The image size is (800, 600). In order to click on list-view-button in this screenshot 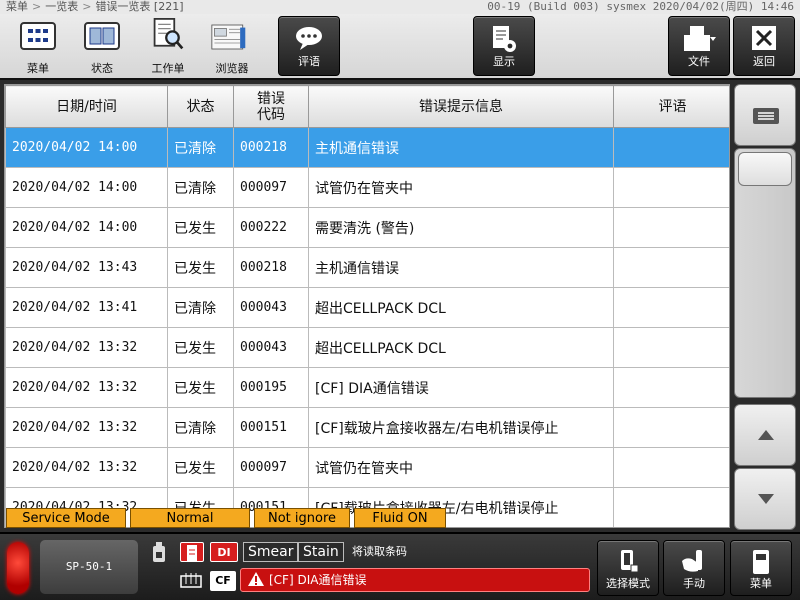, I will do `click(765, 115)`.